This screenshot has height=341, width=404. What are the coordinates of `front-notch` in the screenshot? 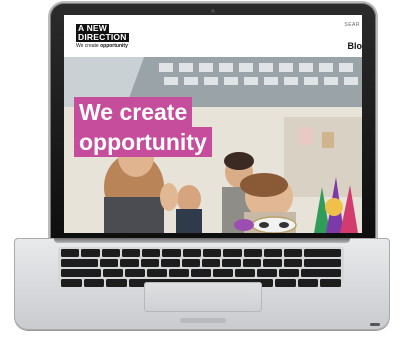 It's located at (203, 320).